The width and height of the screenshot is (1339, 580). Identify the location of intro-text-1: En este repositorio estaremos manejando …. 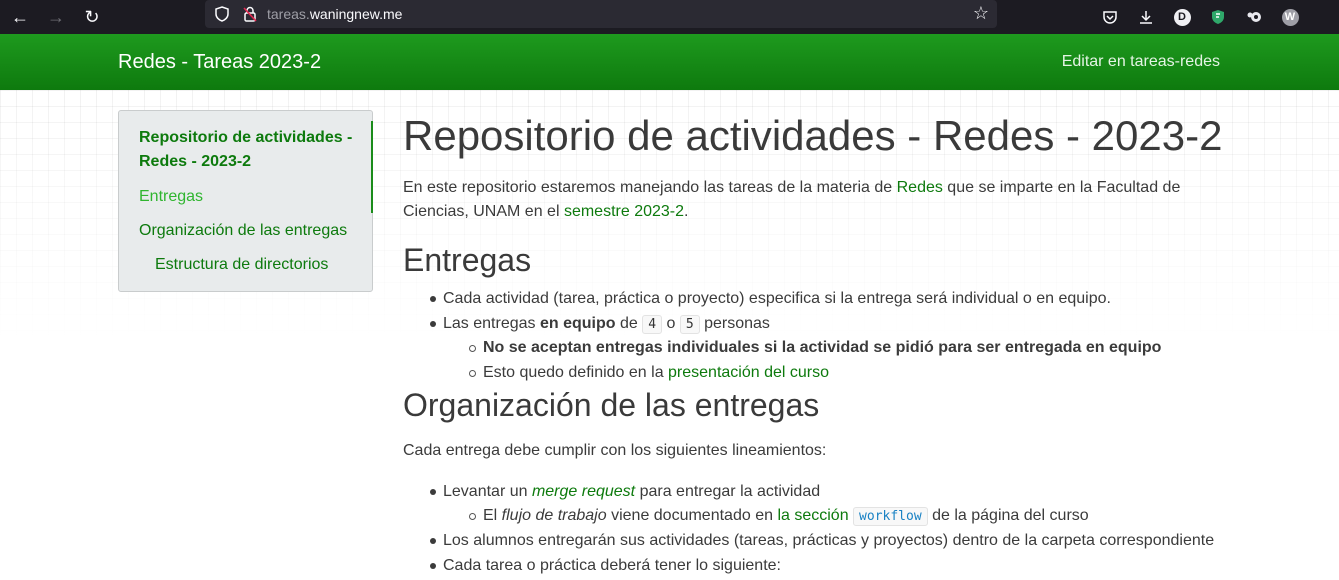
(650, 187).